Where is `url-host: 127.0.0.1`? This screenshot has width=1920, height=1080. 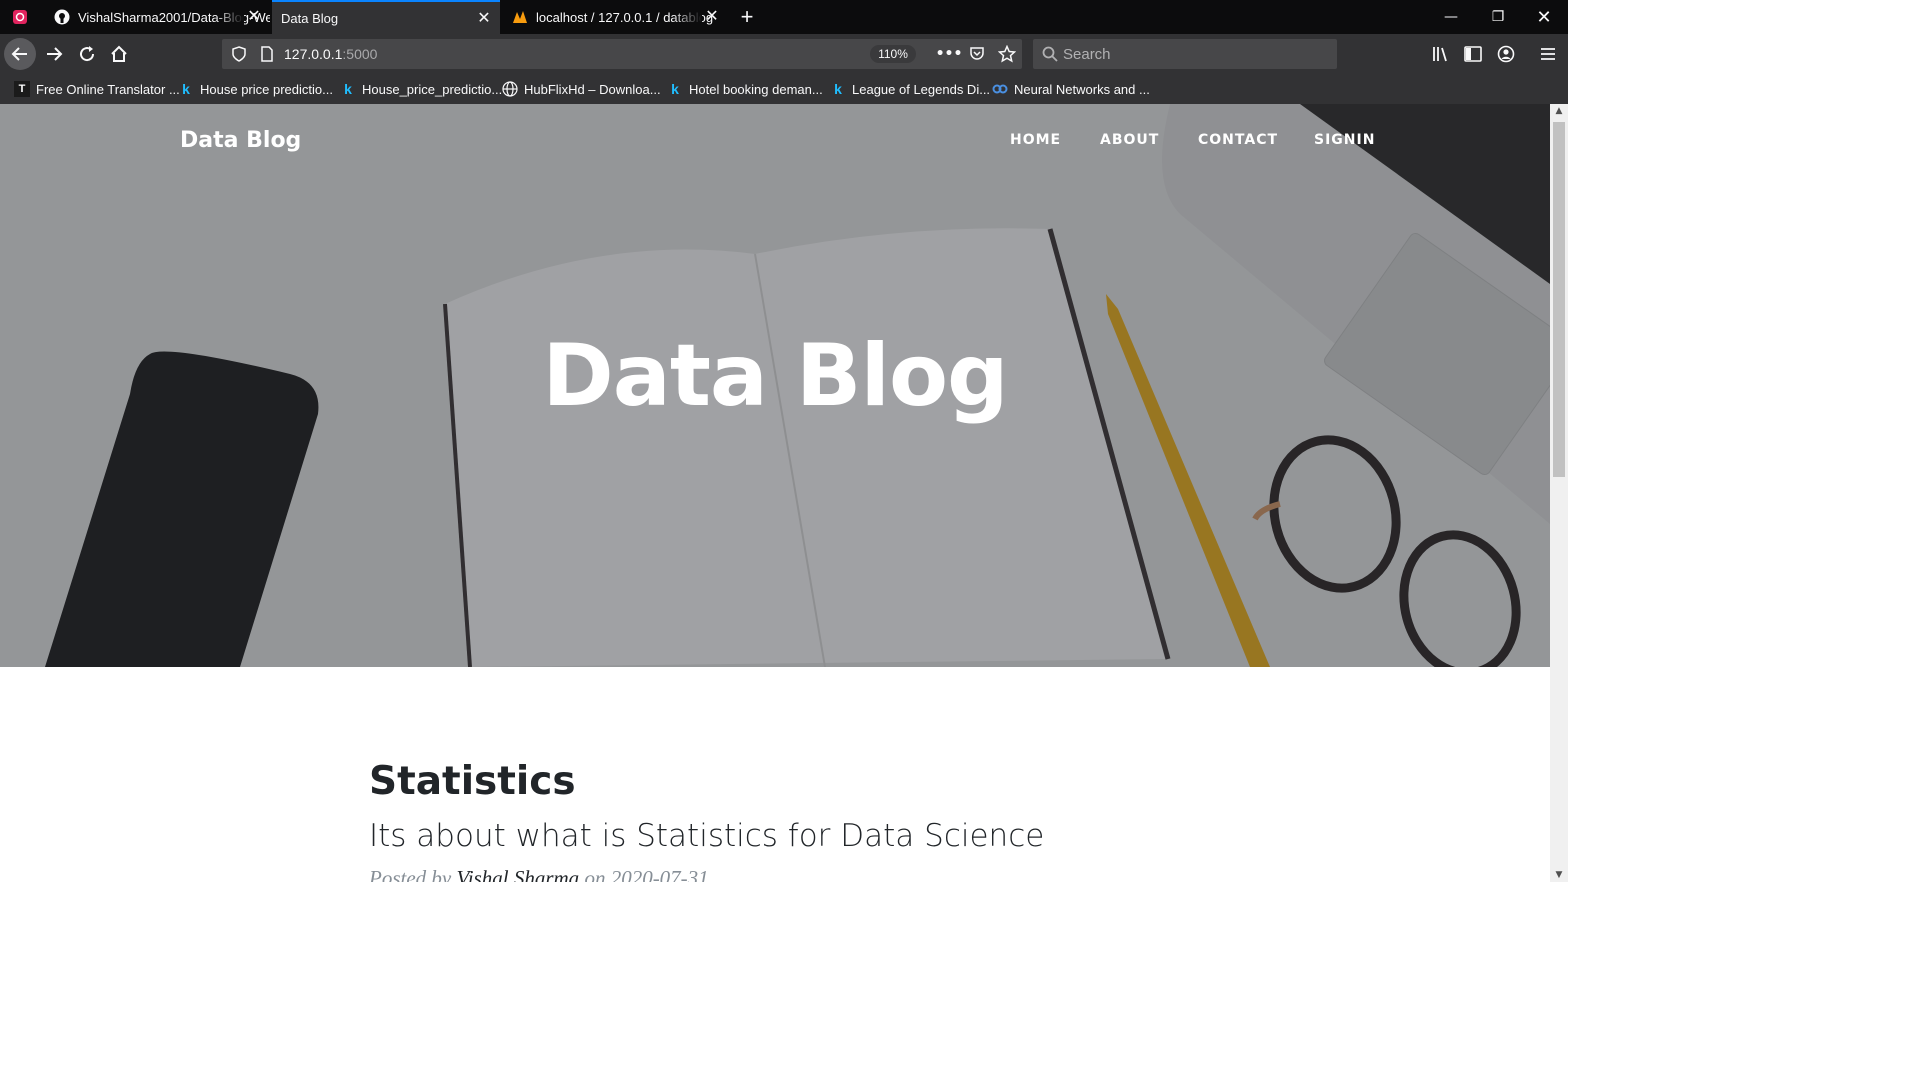
url-host: 127.0.0.1 is located at coordinates (313, 54).